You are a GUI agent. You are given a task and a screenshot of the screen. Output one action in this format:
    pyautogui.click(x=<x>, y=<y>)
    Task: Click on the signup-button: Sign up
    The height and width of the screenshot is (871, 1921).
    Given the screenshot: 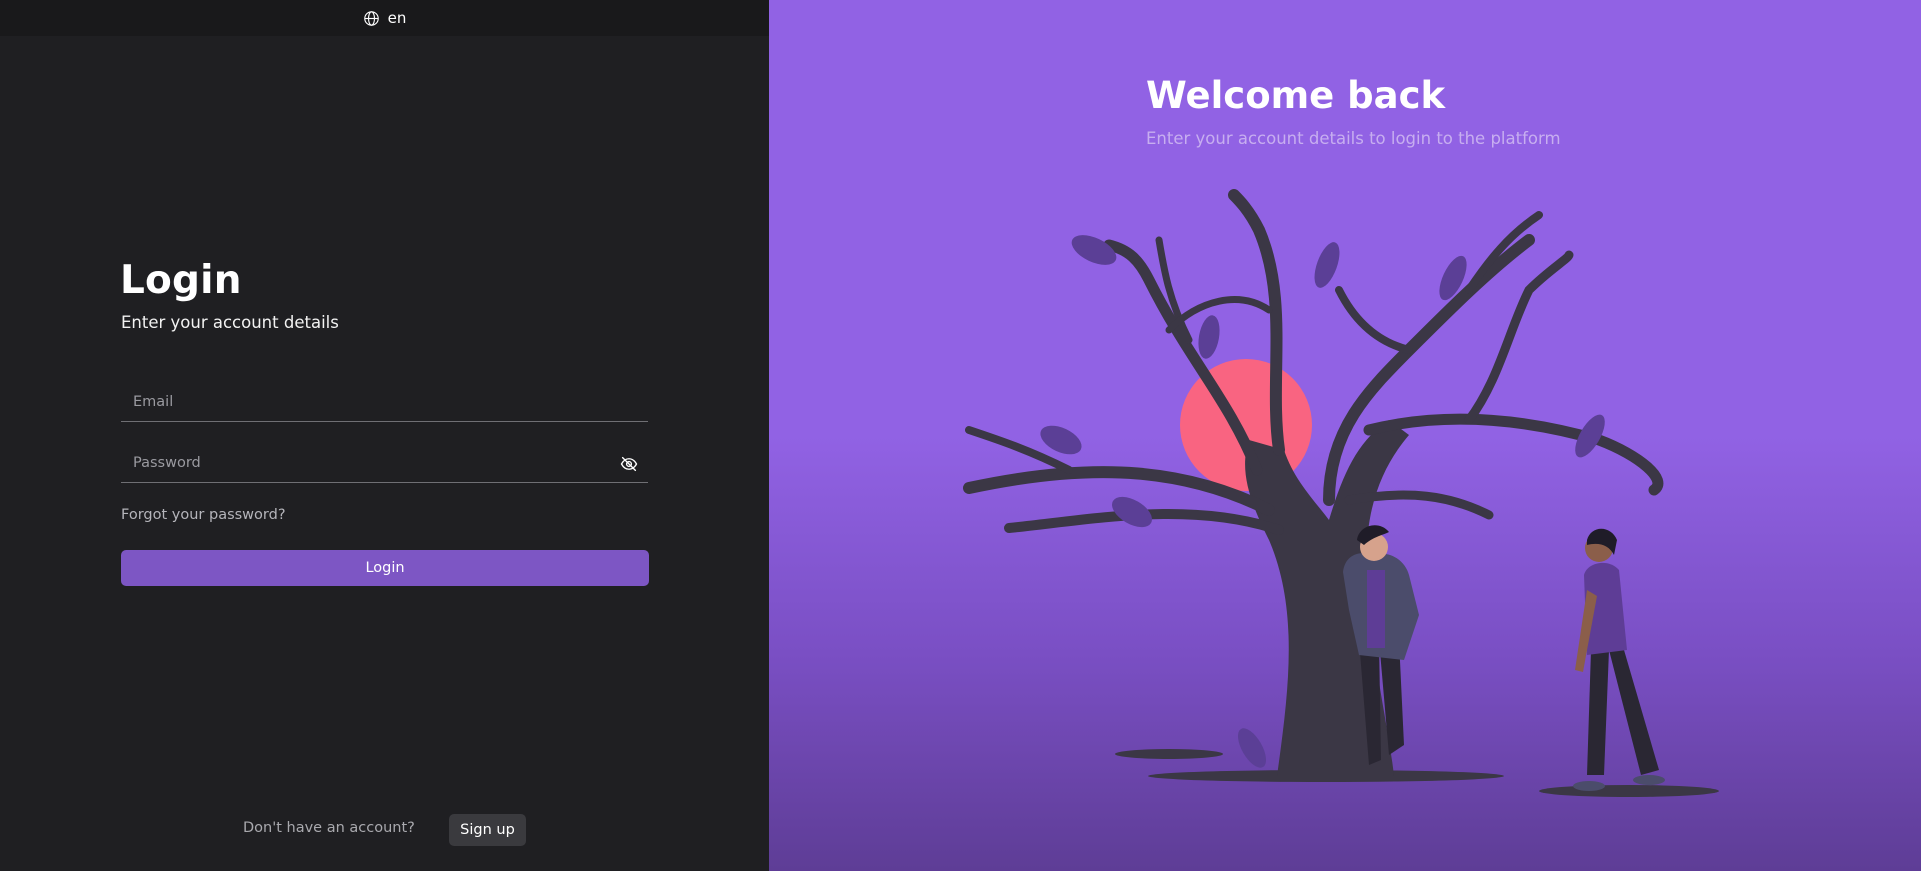 What is the action you would take?
    pyautogui.click(x=487, y=830)
    